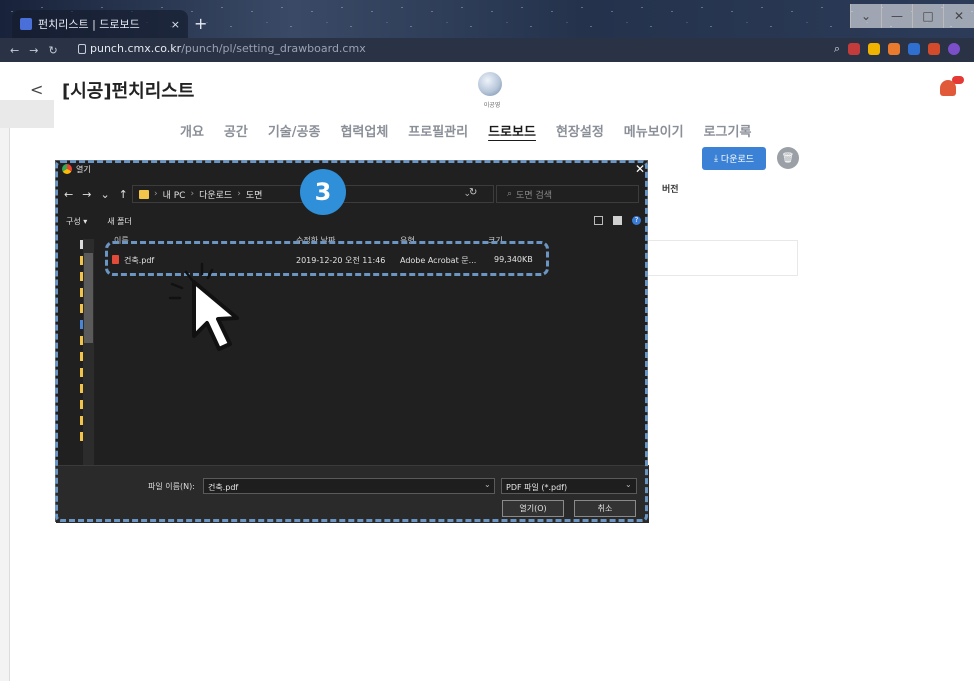  What do you see at coordinates (52, 50) in the screenshot?
I see `reload-icon: ↻` at bounding box center [52, 50].